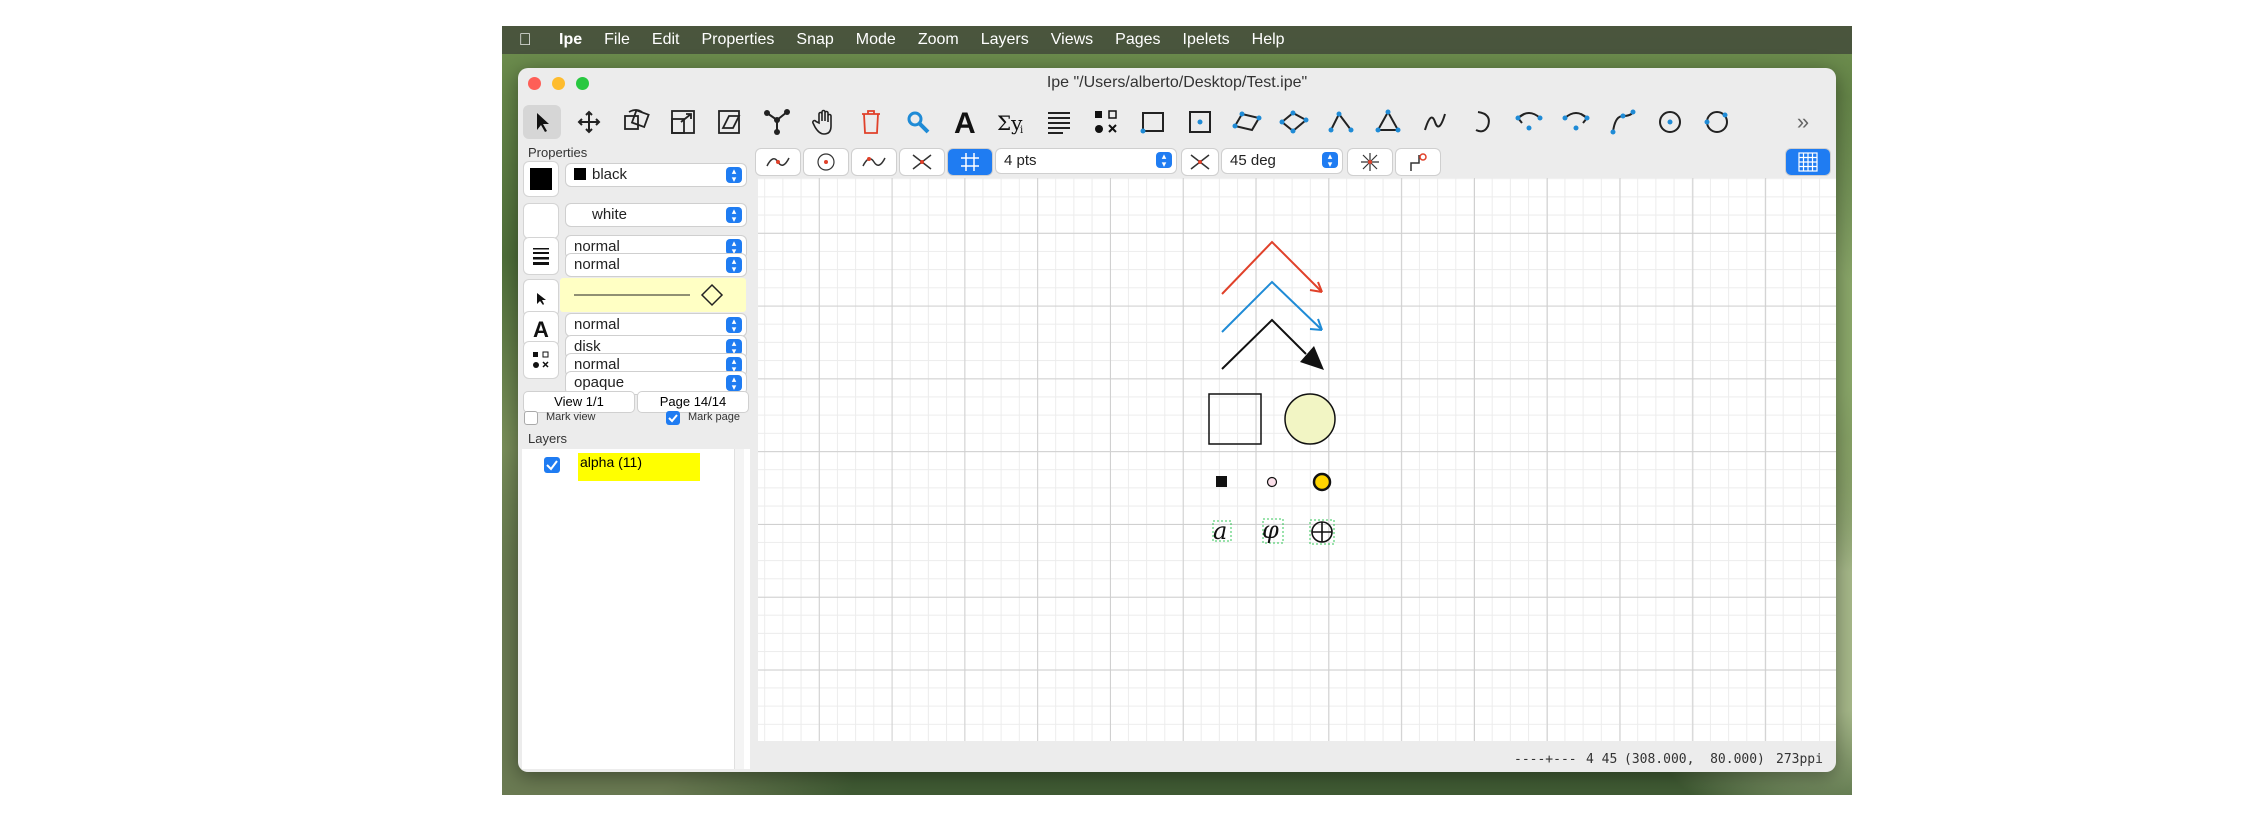 This screenshot has width=2254, height=824. Describe the element at coordinates (673, 418) in the screenshot. I see `mark-page-checkbox` at that location.